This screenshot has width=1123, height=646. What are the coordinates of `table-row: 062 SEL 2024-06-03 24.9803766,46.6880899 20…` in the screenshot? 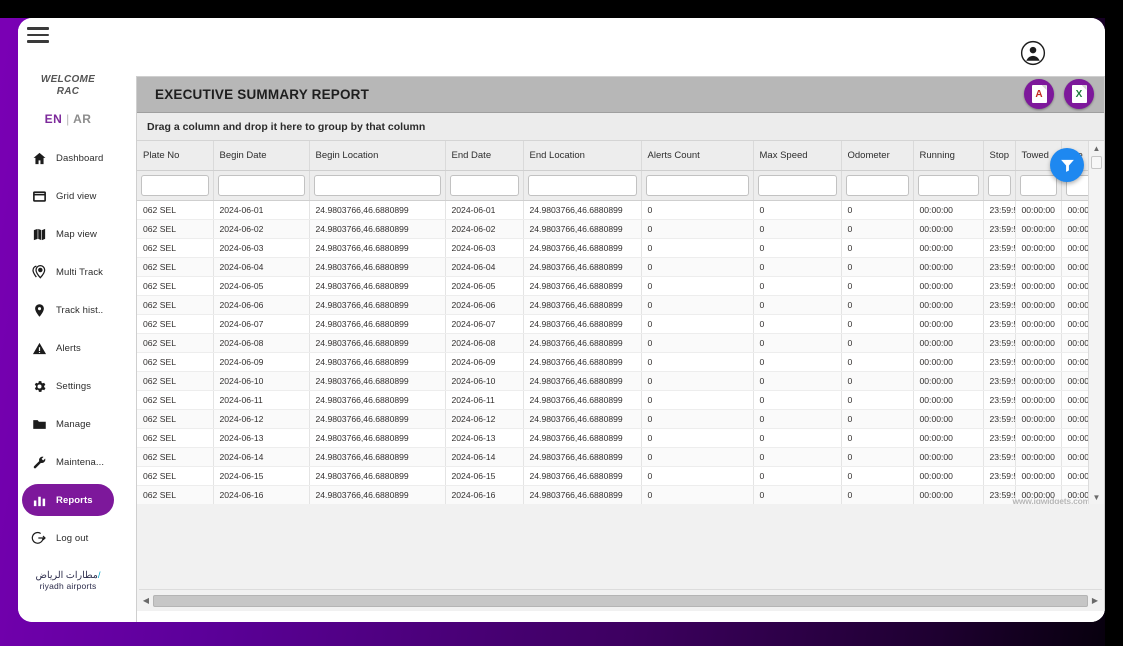 It's located at (620, 248).